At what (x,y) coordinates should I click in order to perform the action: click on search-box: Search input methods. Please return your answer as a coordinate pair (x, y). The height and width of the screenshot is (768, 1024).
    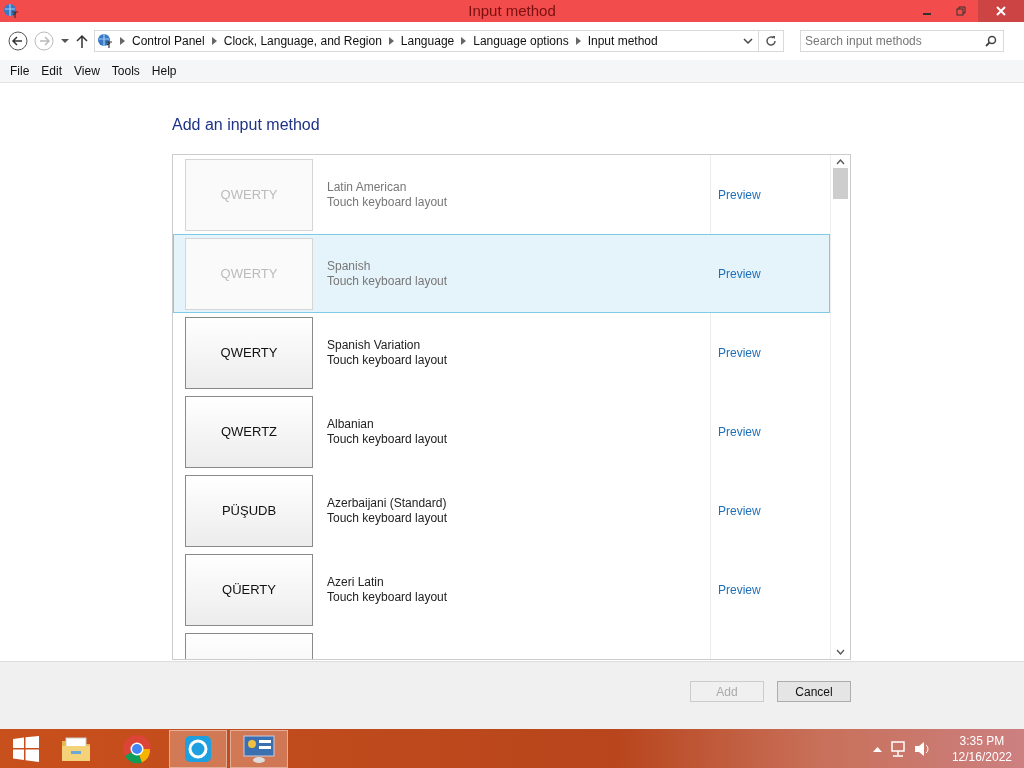
    Looking at the image, I should click on (902, 41).